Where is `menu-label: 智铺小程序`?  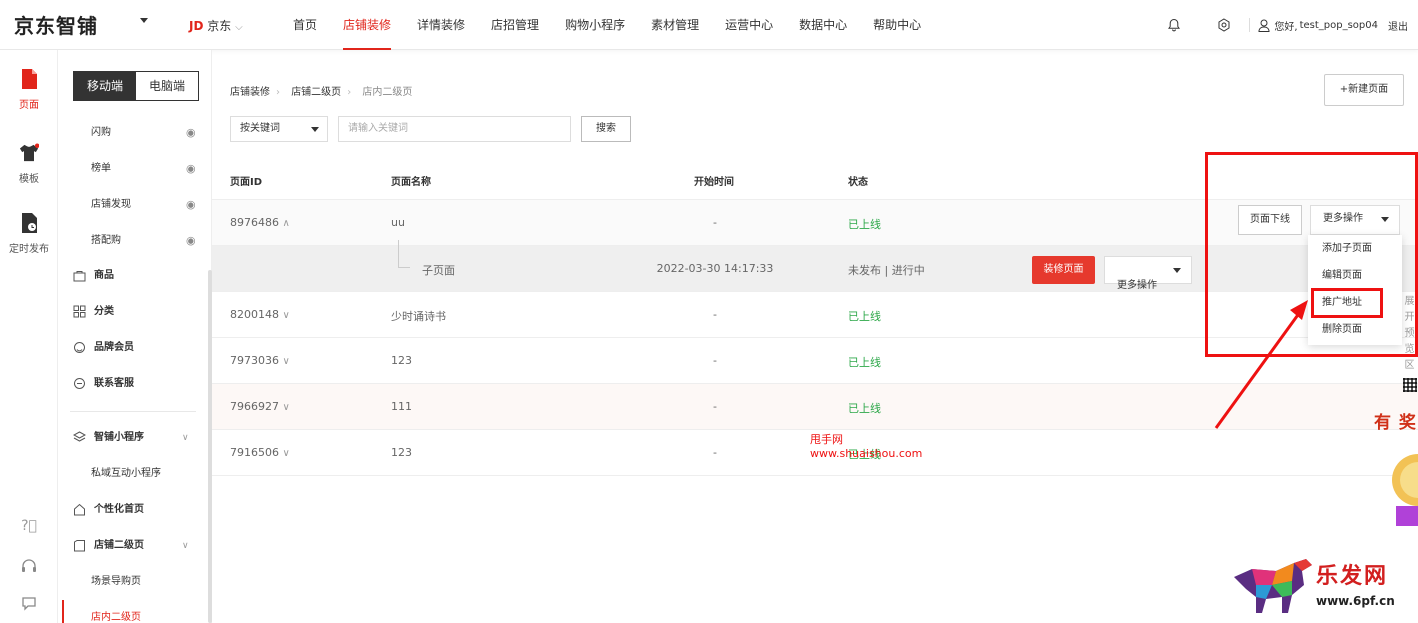
menu-label: 智铺小程序 is located at coordinates (119, 437).